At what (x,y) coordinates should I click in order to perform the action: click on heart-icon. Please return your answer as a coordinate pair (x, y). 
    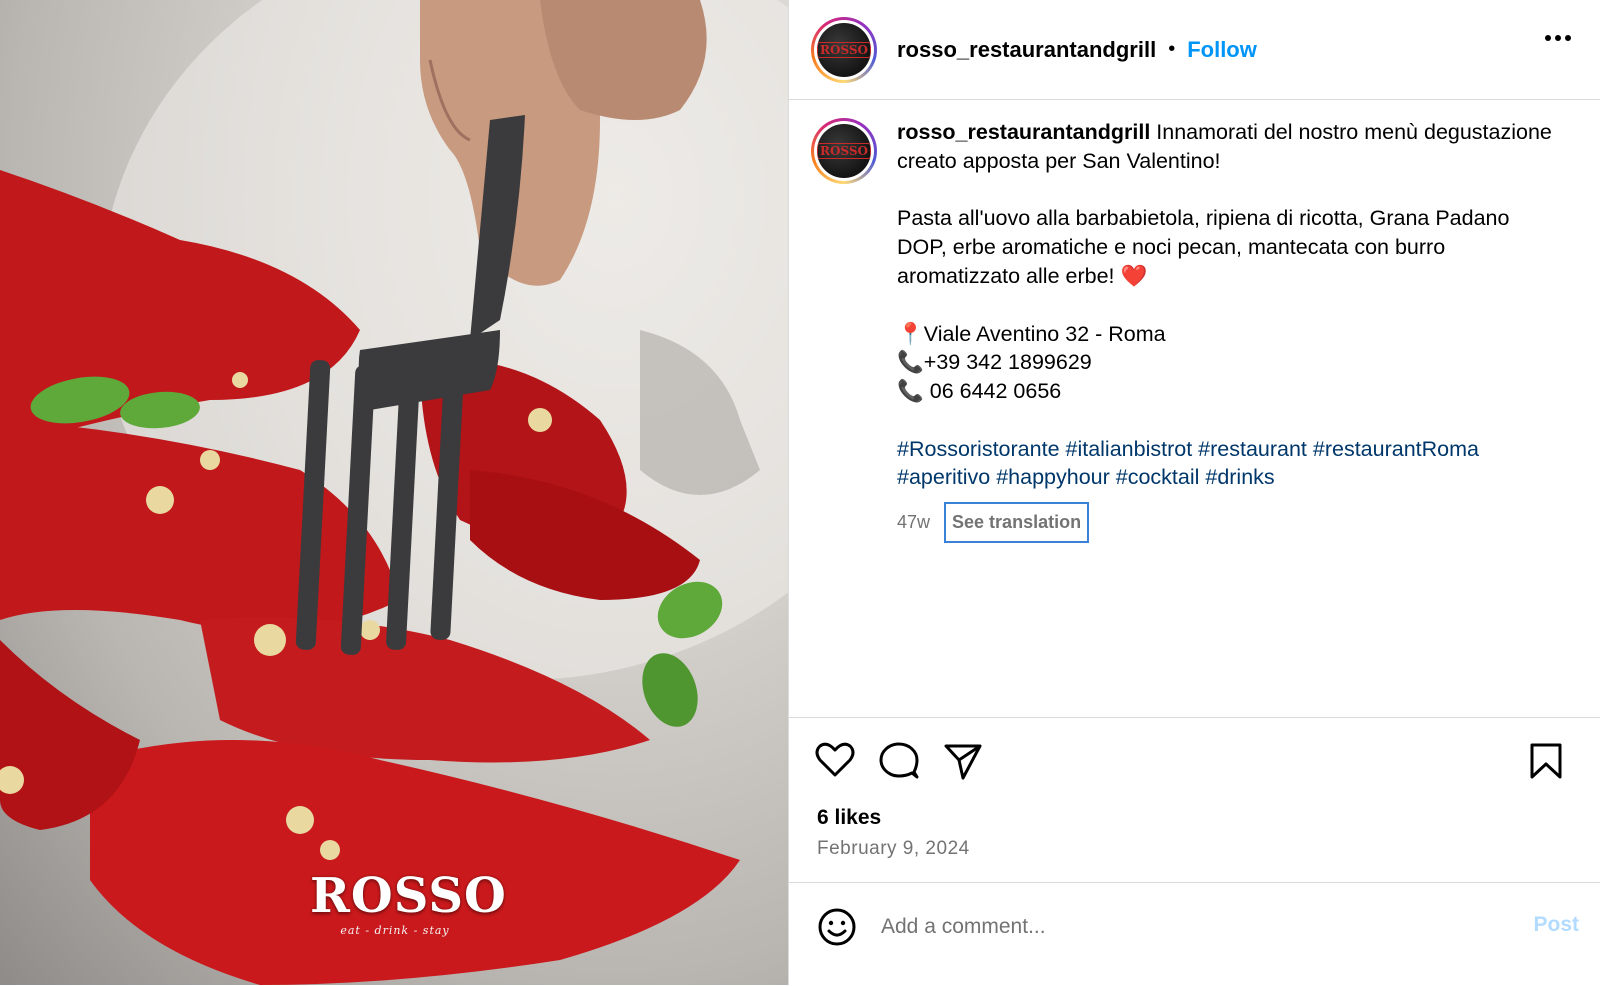
    Looking at the image, I should click on (835, 760).